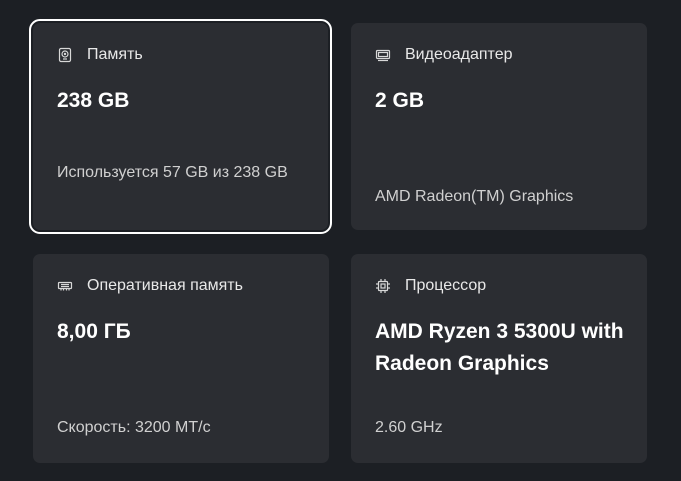  I want to click on ram-card-header: Оперативная память, so click(150, 286).